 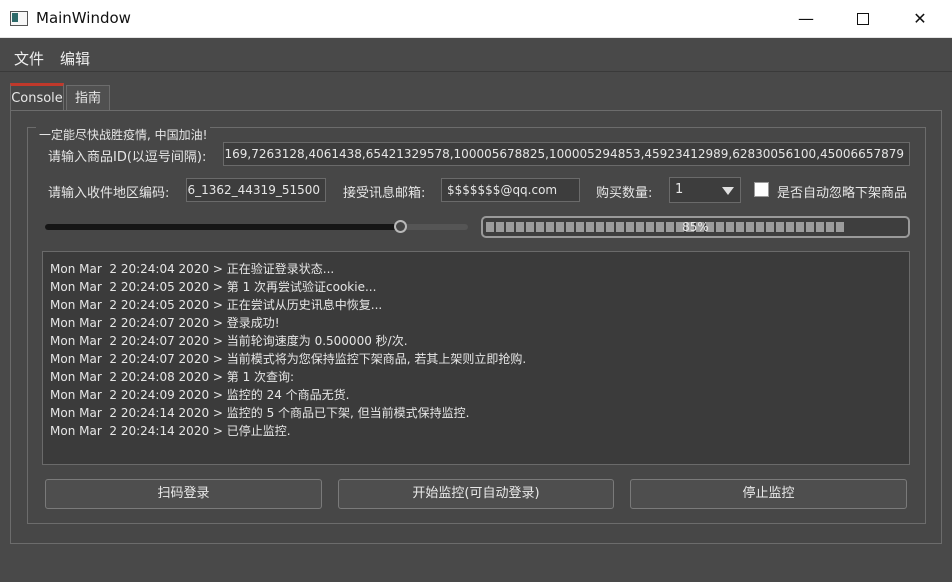 What do you see at coordinates (476, 494) in the screenshot?
I see `start-monitor-button: 开始监控(可自动登录)` at bounding box center [476, 494].